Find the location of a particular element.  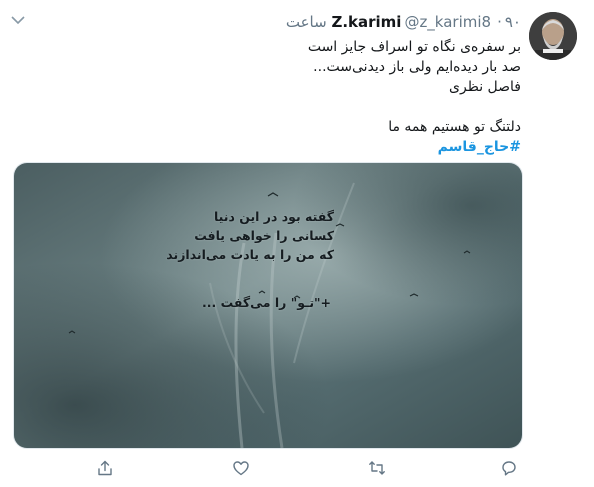

tweet-actions is located at coordinates (297, 468).